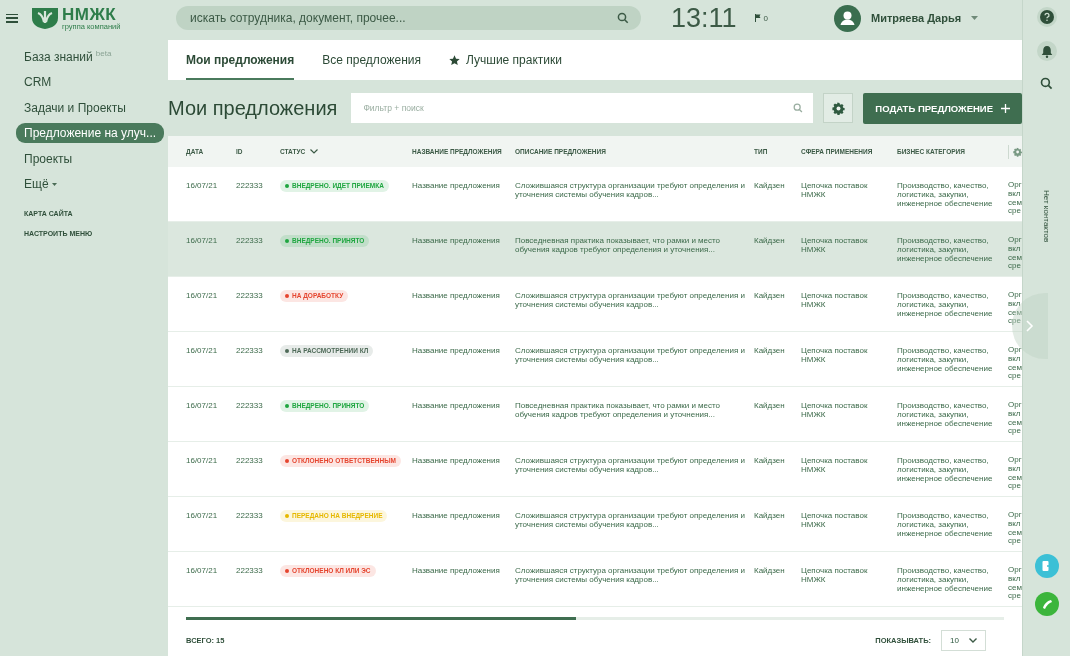 This screenshot has height=656, width=1070. What do you see at coordinates (48, 158) in the screenshot?
I see `nav-item: Проекты` at bounding box center [48, 158].